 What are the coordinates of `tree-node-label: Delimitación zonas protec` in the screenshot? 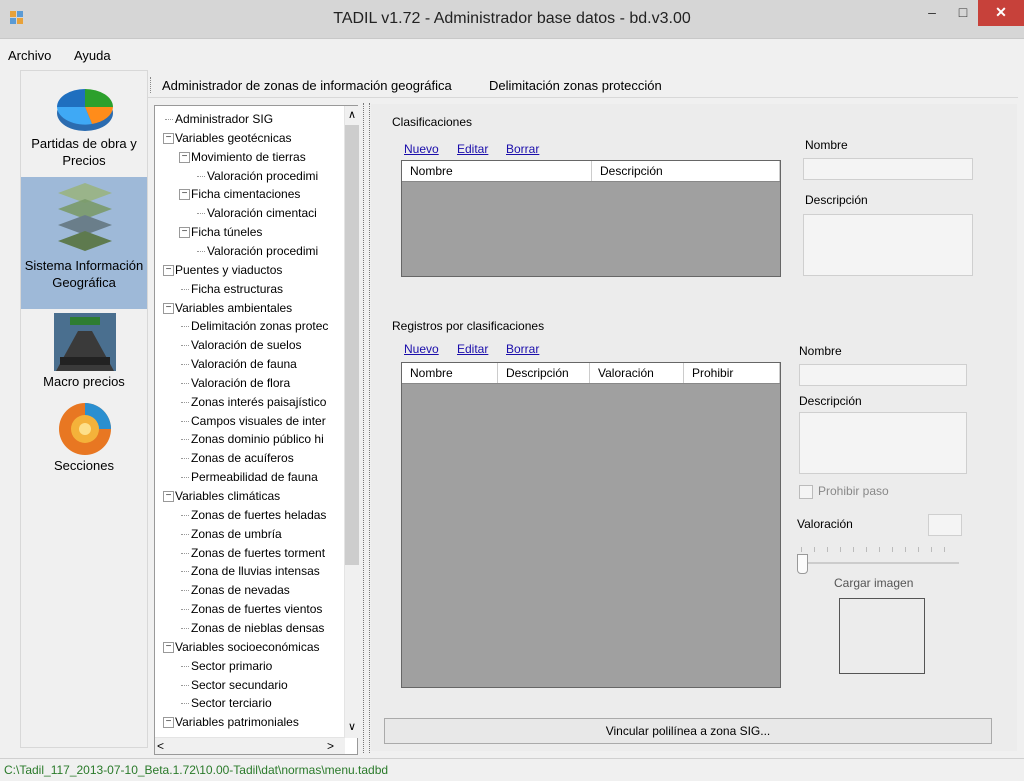 It's located at (260, 326).